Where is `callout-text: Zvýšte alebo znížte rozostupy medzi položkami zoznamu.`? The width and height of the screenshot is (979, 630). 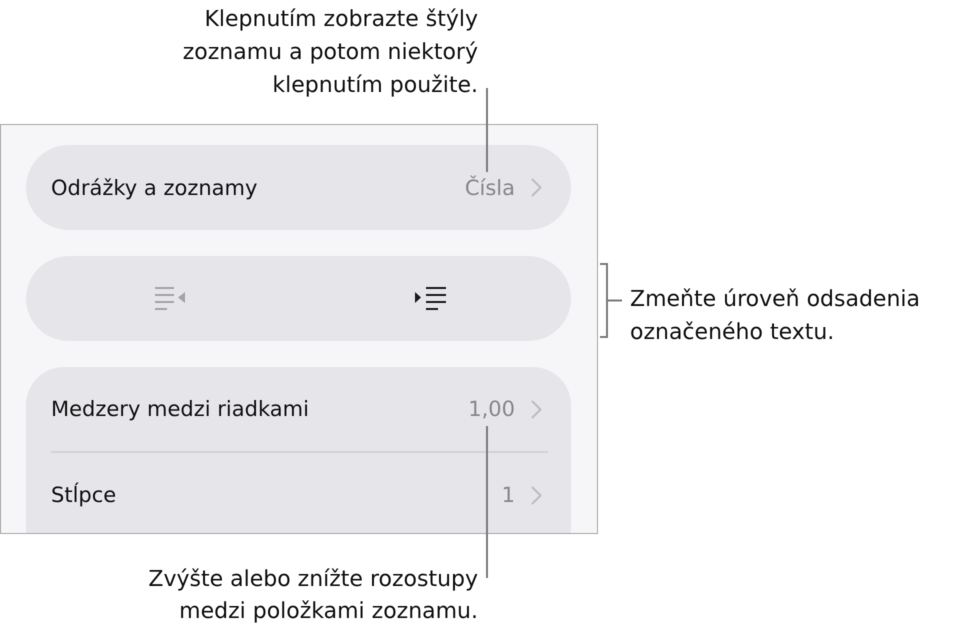
callout-text: Zvýšte alebo znížte rozostupy medzi položkami zoznamu. is located at coordinates (313, 596).